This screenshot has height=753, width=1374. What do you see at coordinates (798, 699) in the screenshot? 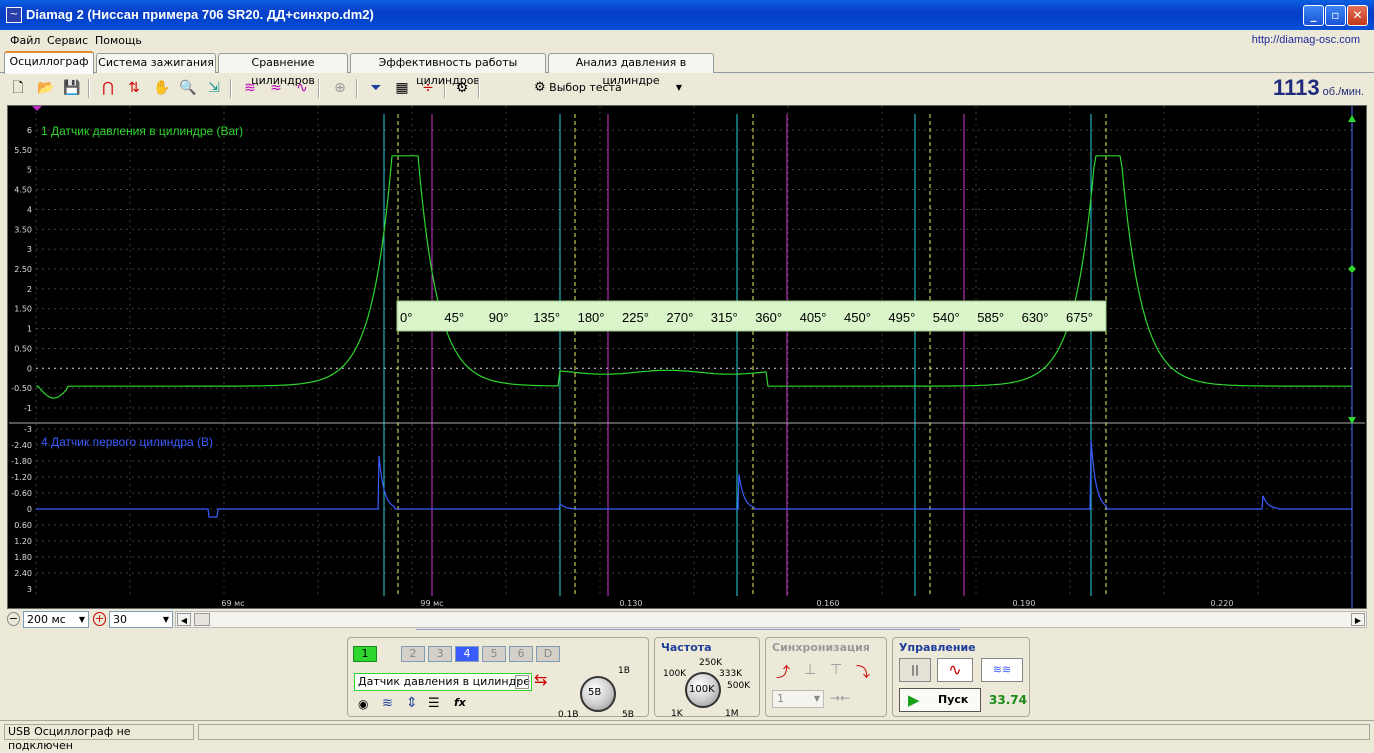
I see `sync-channel-select: 1 ▼` at bounding box center [798, 699].